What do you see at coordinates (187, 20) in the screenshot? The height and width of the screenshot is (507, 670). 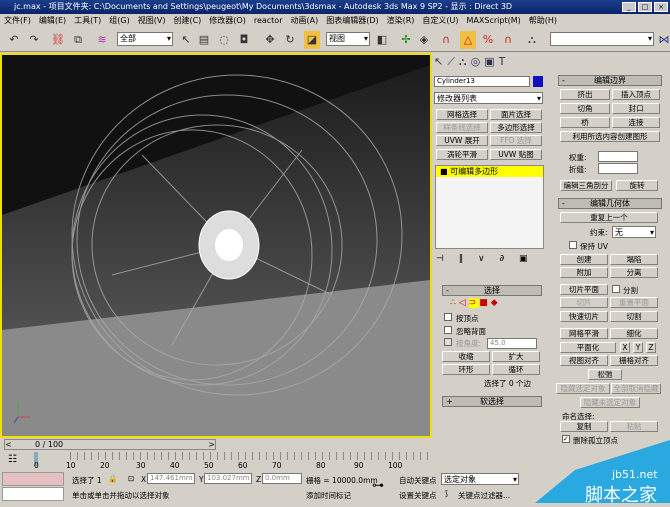 I see `menu-create: 创建(C)` at bounding box center [187, 20].